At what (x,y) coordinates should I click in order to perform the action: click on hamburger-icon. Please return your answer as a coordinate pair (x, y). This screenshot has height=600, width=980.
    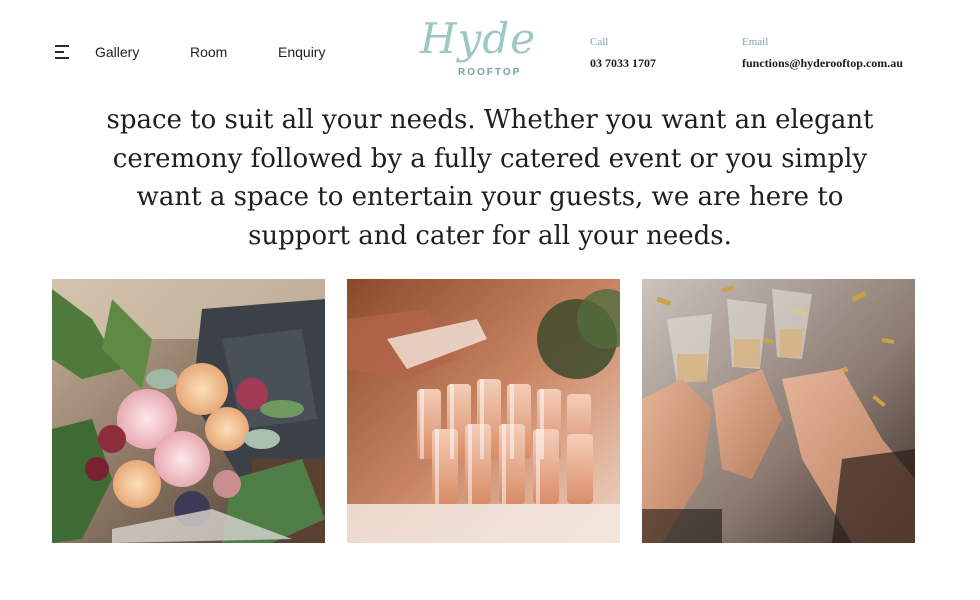
    Looking at the image, I should click on (63, 52).